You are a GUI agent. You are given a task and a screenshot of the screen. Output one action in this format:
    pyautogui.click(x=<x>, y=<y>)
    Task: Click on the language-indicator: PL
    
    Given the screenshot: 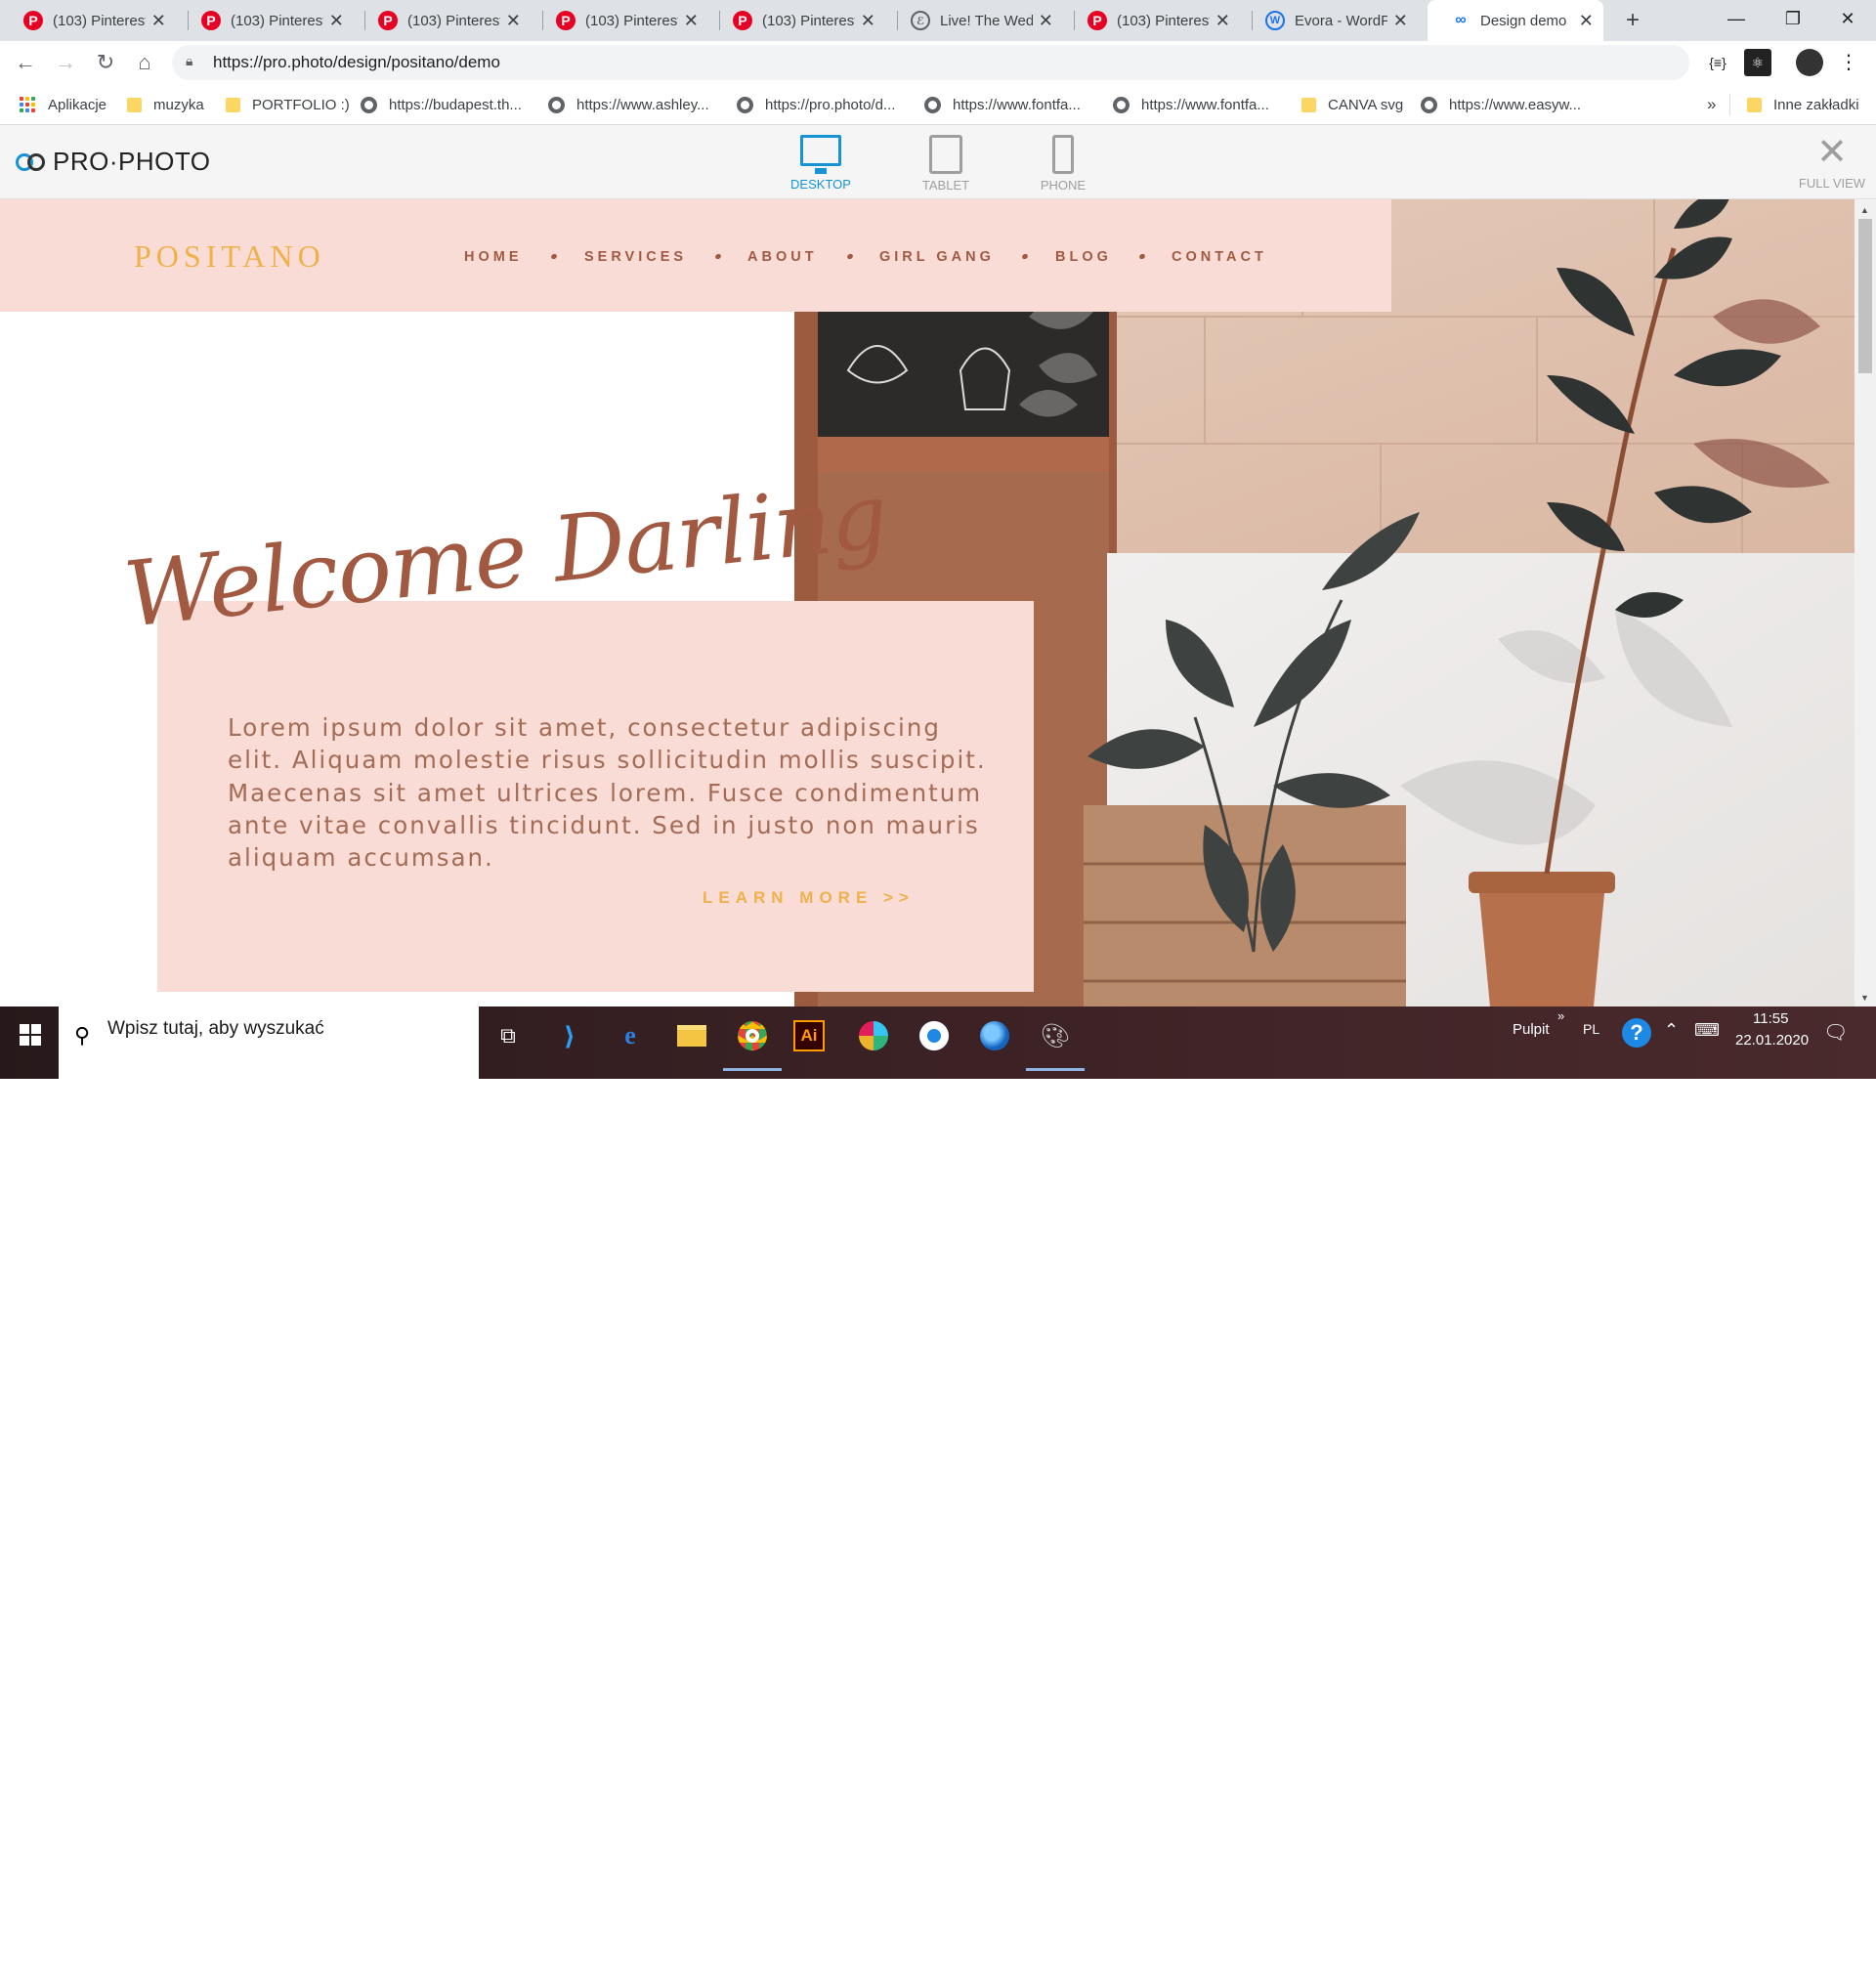 What is the action you would take?
    pyautogui.click(x=1591, y=1029)
    